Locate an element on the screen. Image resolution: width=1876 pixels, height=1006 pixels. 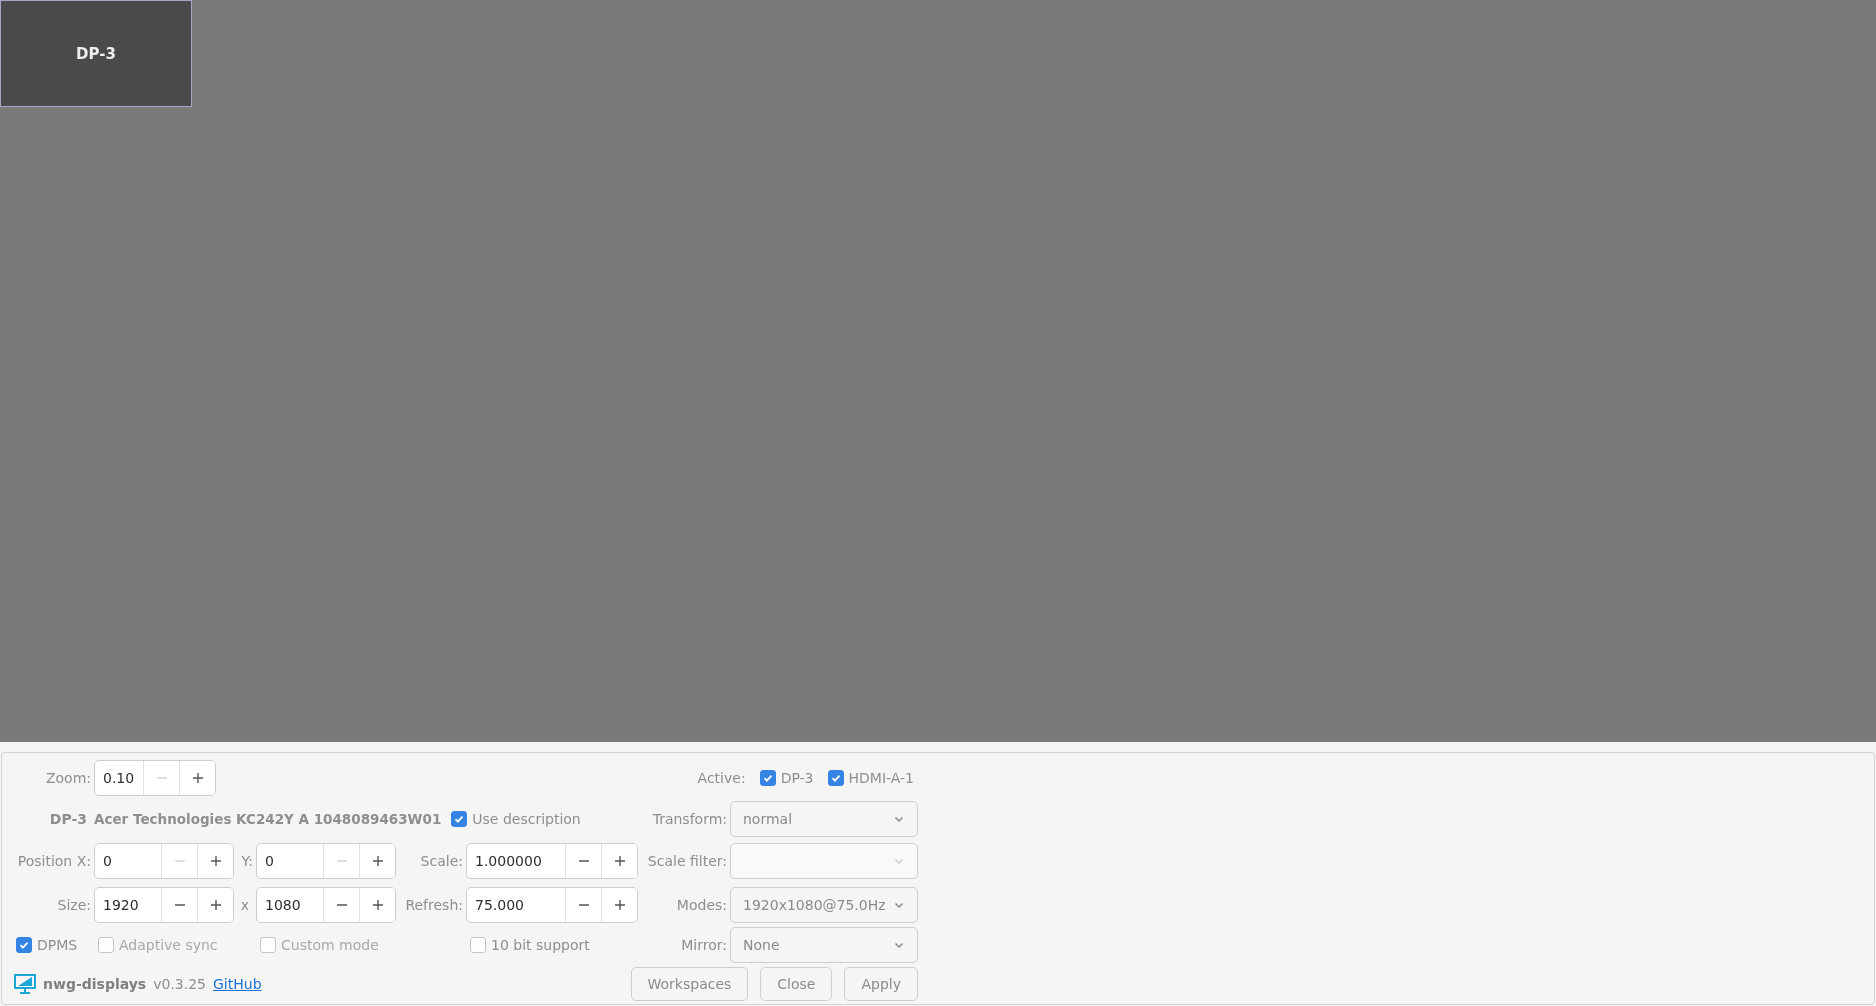
number-input: 1.000000 is located at coordinates (516, 861).